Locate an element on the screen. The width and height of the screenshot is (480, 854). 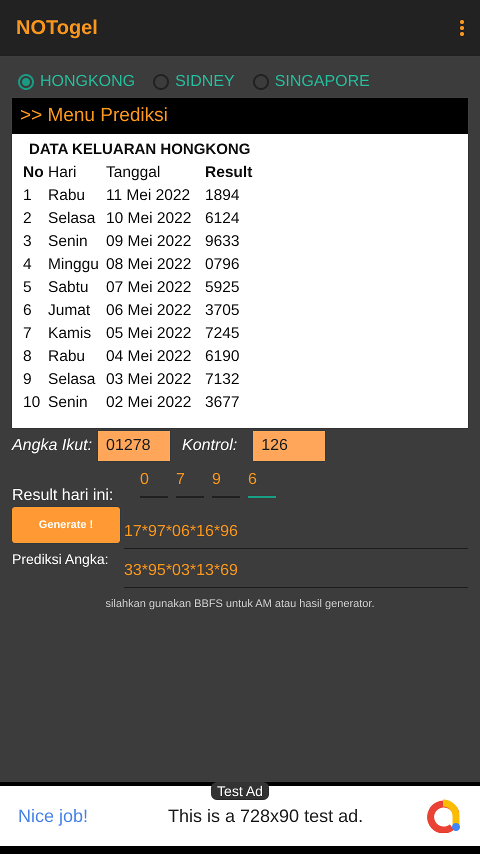
table-cell-text: 05 Mei 2022 is located at coordinates (149, 334).